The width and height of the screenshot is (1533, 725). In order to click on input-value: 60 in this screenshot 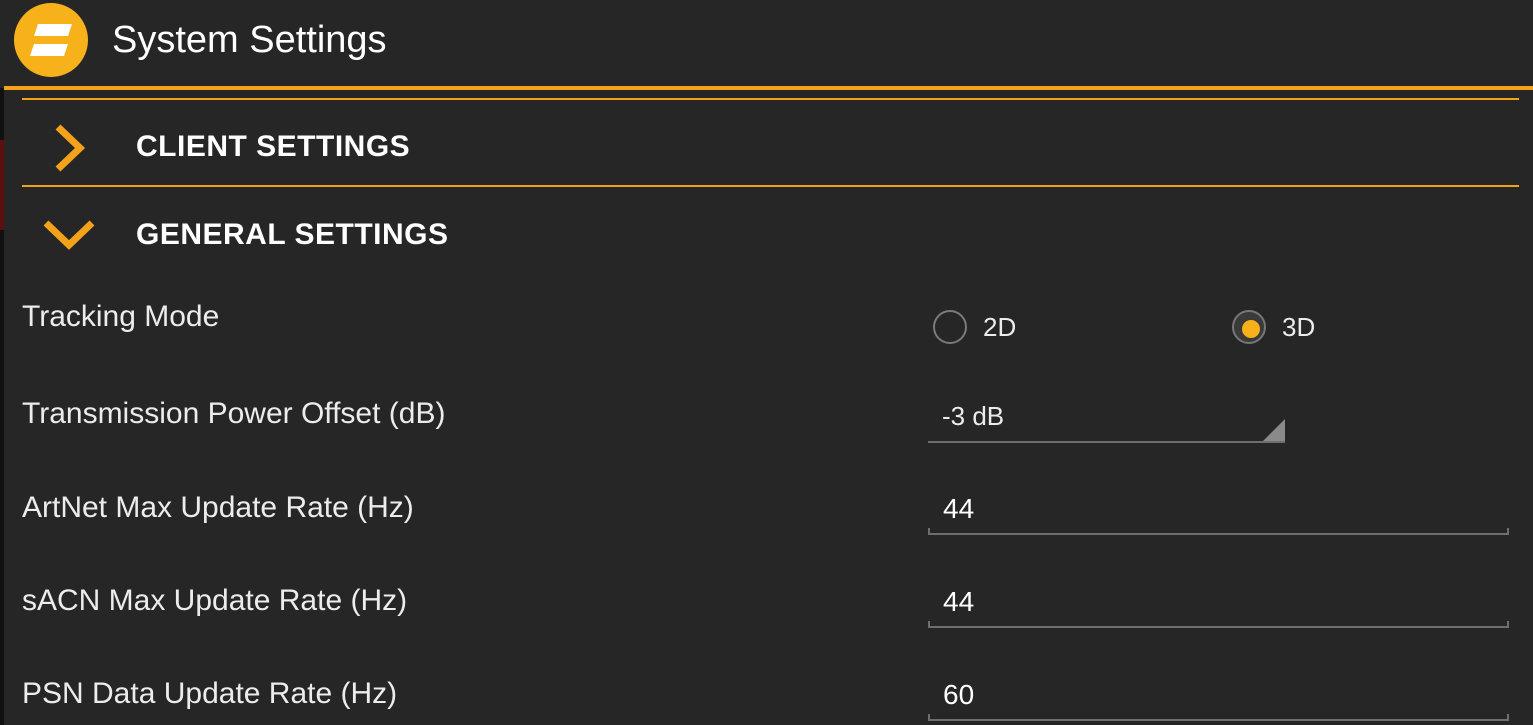, I will do `click(959, 694)`.